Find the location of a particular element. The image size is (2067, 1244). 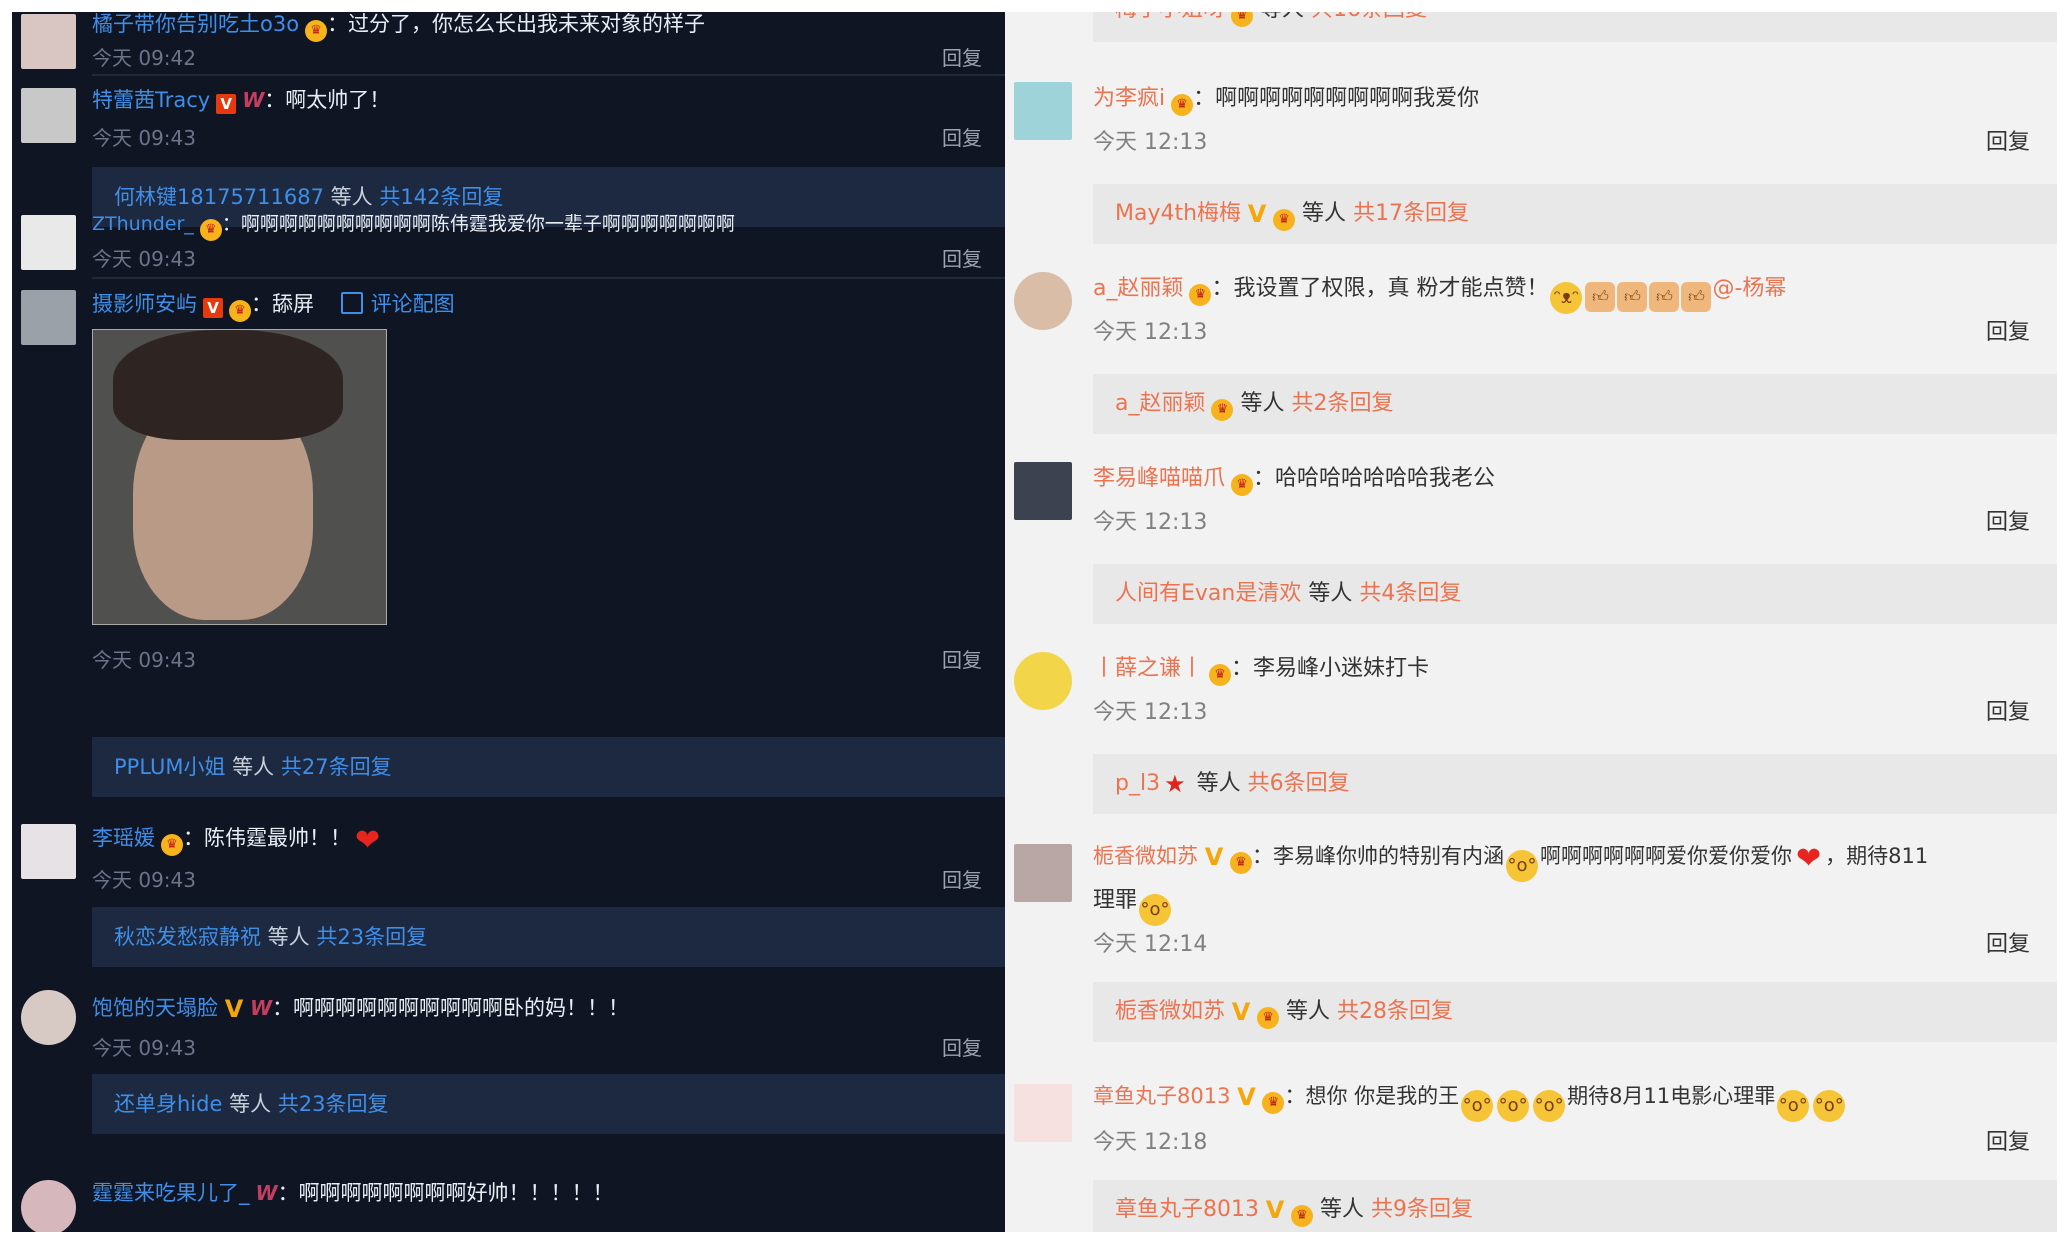

comment-text: ：啊啊啊啊啊啊啊啊啊啊卧的妈！！！ is located at coordinates (451, 1008).